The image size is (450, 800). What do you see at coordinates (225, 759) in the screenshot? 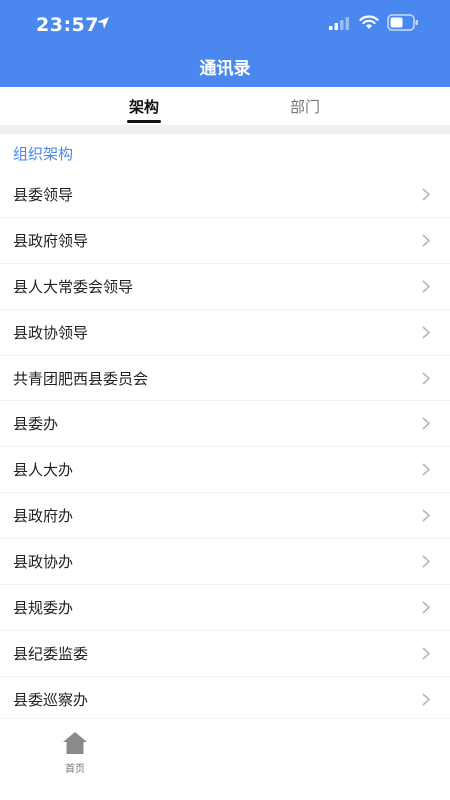
I see `bottom-tab-bar: 首页` at bounding box center [225, 759].